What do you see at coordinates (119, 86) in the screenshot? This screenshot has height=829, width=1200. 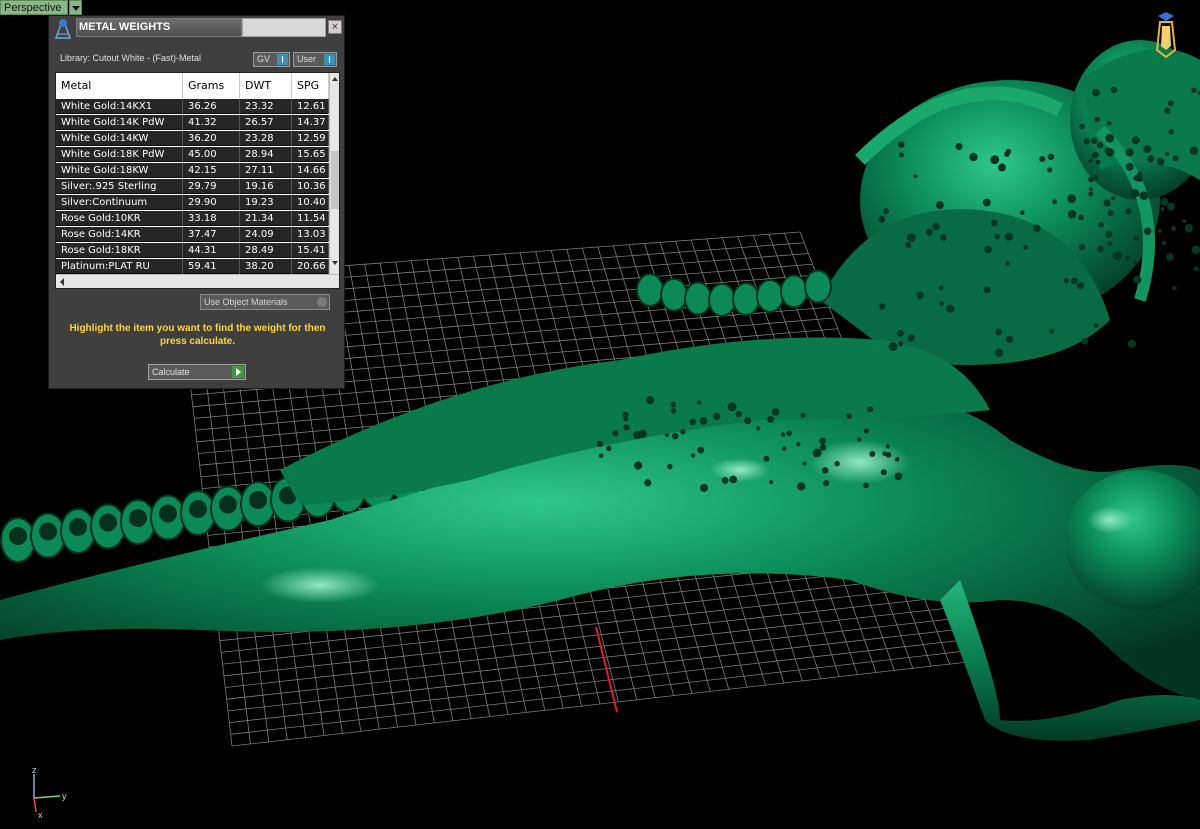 I see `column-header-metal: Metal` at bounding box center [119, 86].